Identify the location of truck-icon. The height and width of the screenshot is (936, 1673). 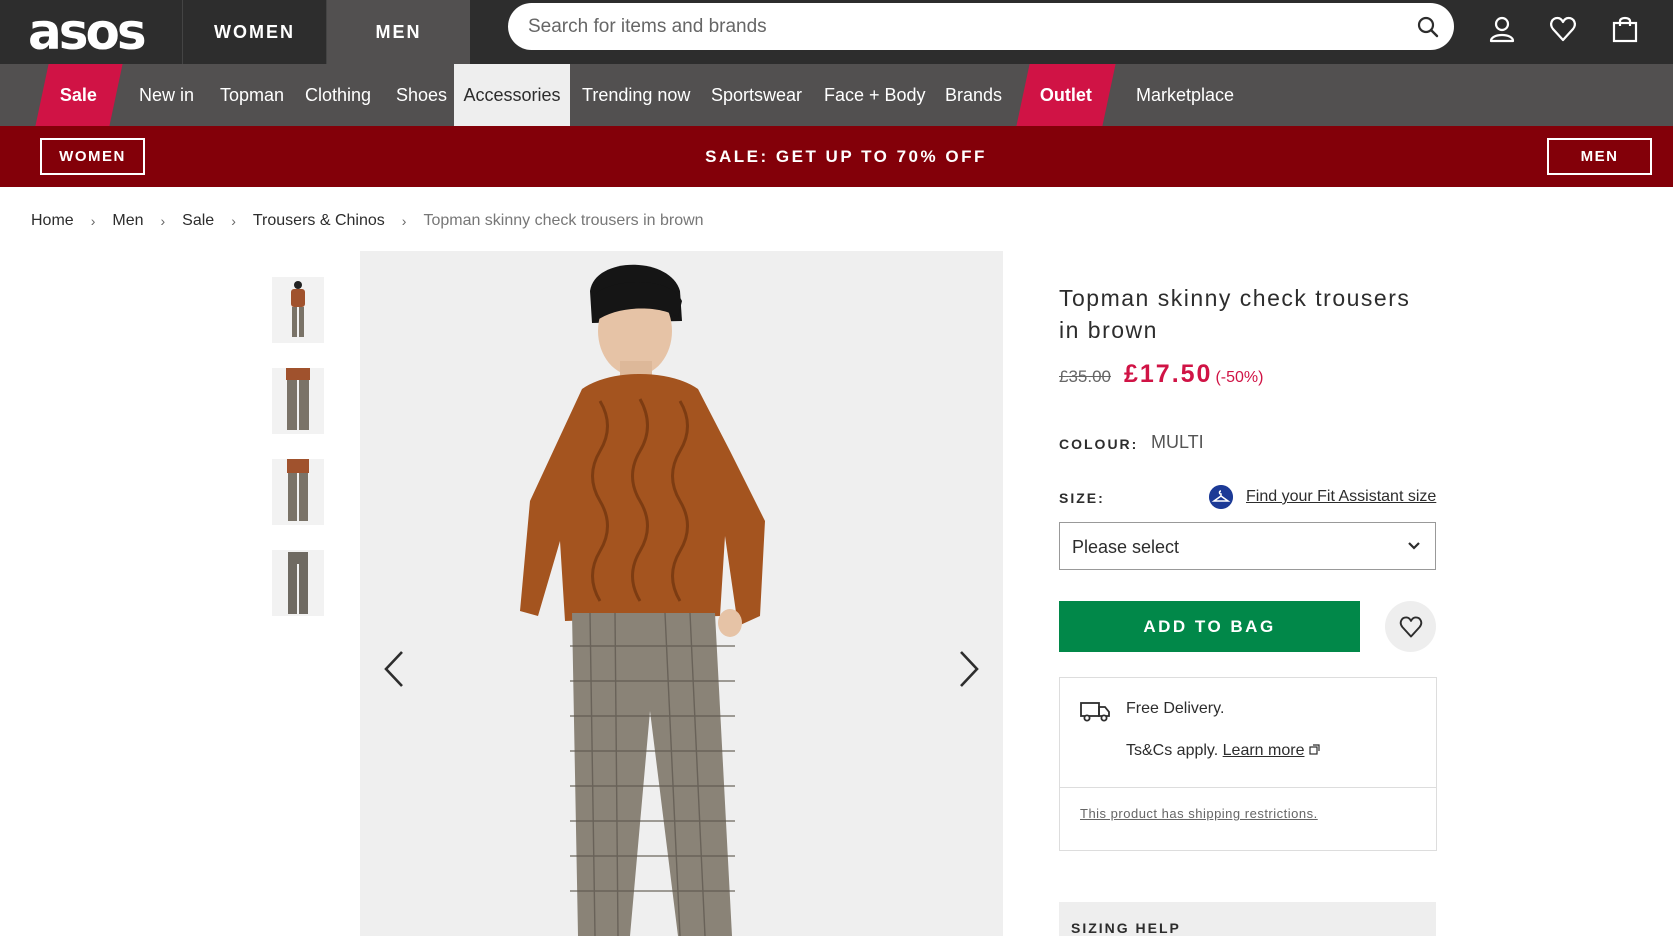
(1095, 712).